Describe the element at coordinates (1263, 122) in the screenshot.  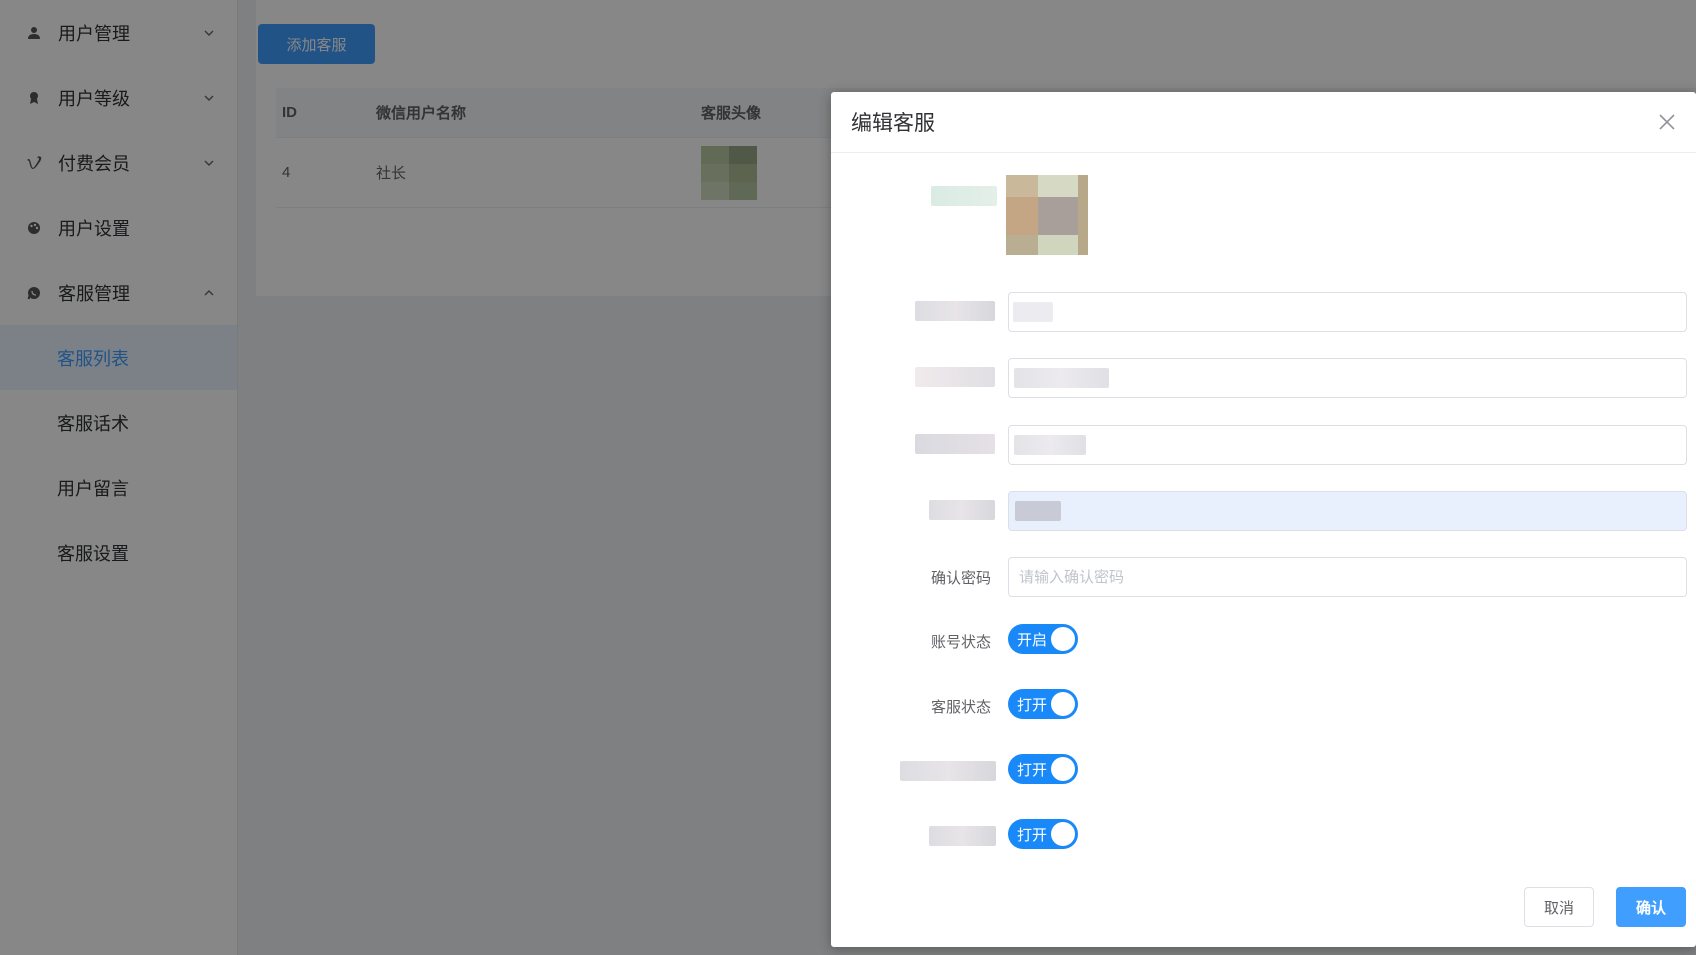
I see `dialog-header: 编辑客服` at that location.